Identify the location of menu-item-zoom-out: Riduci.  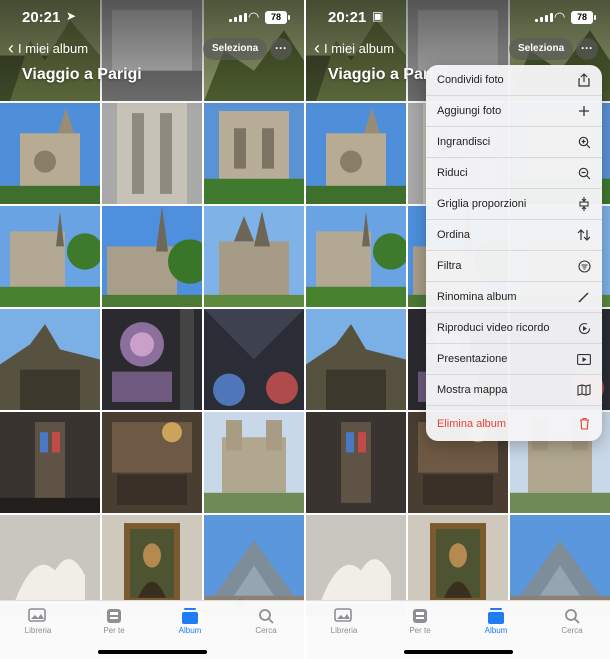
(514, 173).